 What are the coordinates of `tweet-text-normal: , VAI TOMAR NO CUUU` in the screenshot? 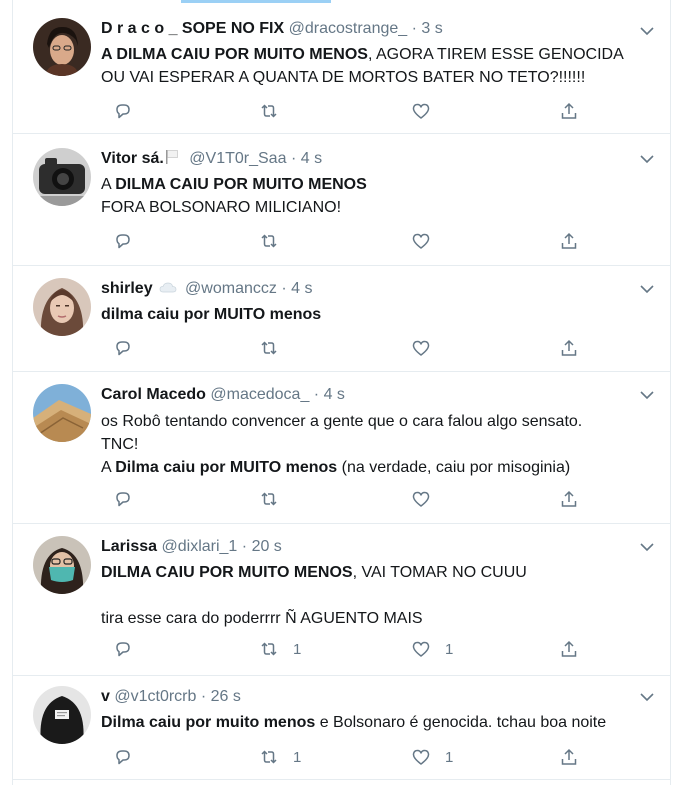 It's located at (439, 572).